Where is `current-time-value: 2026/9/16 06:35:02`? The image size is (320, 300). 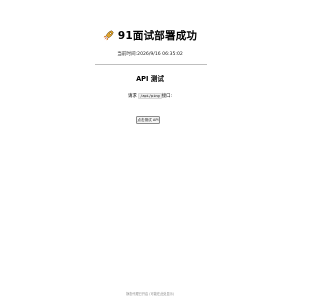 current-time-value: 2026/9/16 06:35:02 is located at coordinates (160, 54).